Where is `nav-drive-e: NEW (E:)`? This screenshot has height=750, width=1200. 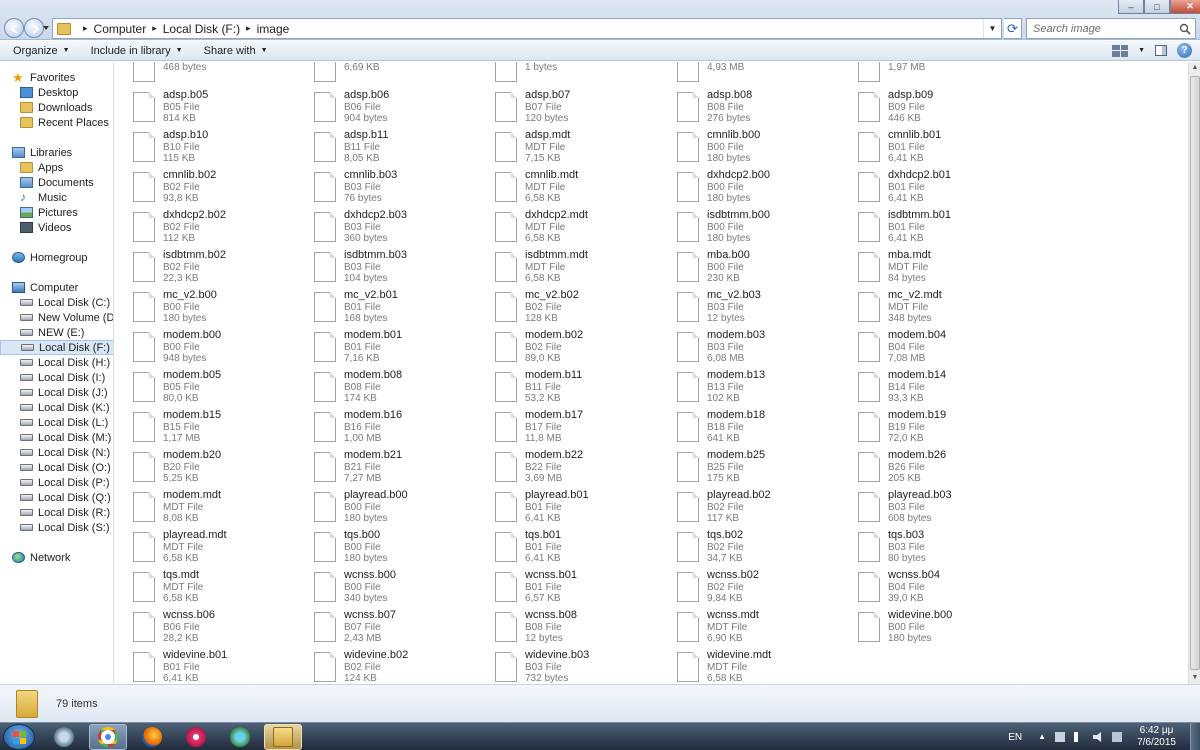
nav-drive-e: NEW (E:) is located at coordinates (66, 332).